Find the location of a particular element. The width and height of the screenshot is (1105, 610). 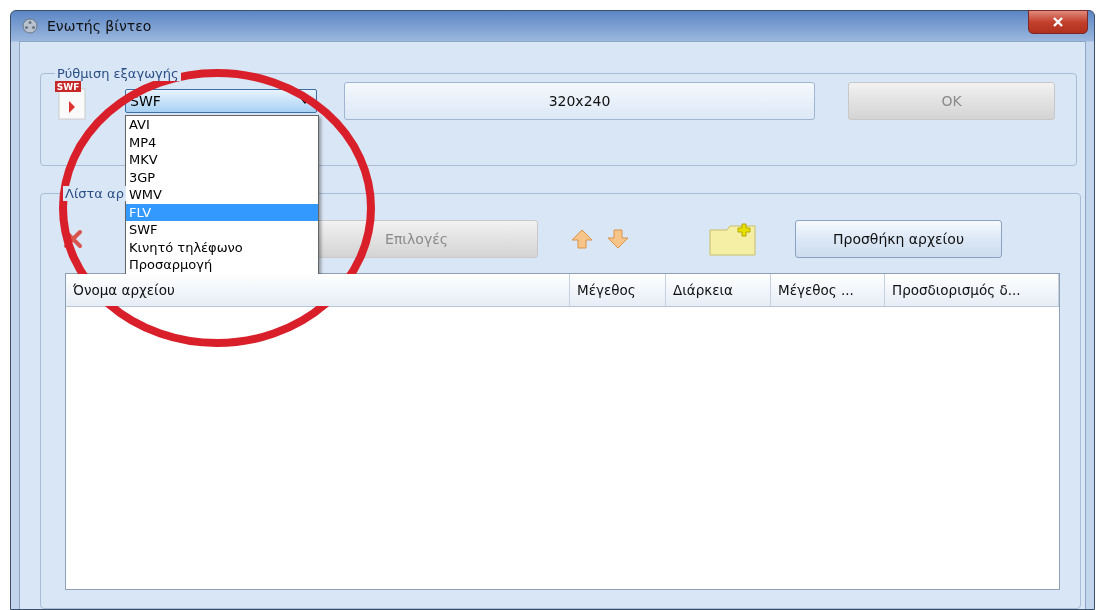

add-folder-icon is located at coordinates (733, 239).